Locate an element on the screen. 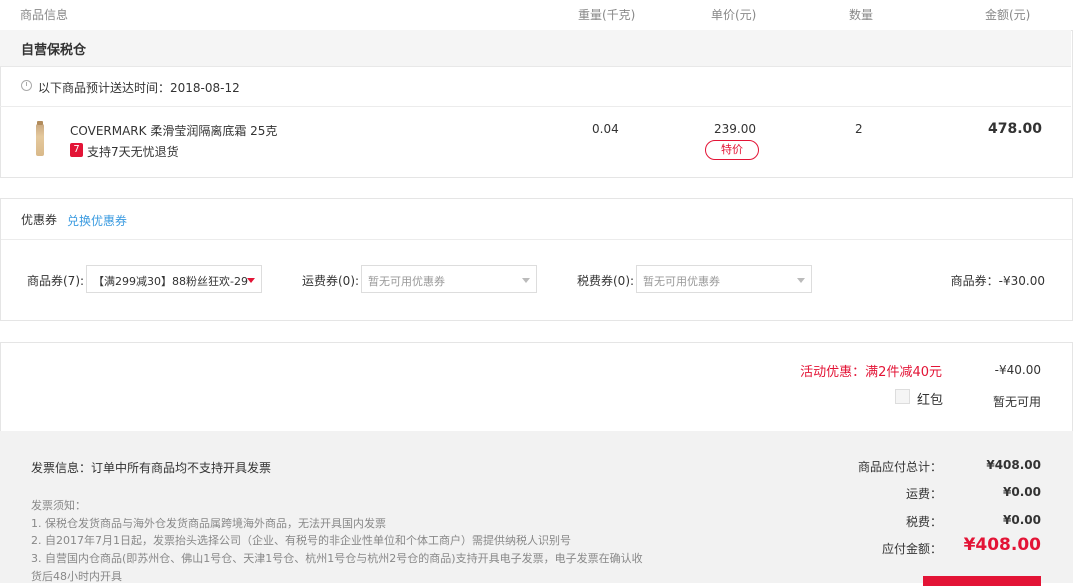 Image resolution: width=1073 pixels, height=586 pixels. payable-label: 应付金额： is located at coordinates (911, 549).